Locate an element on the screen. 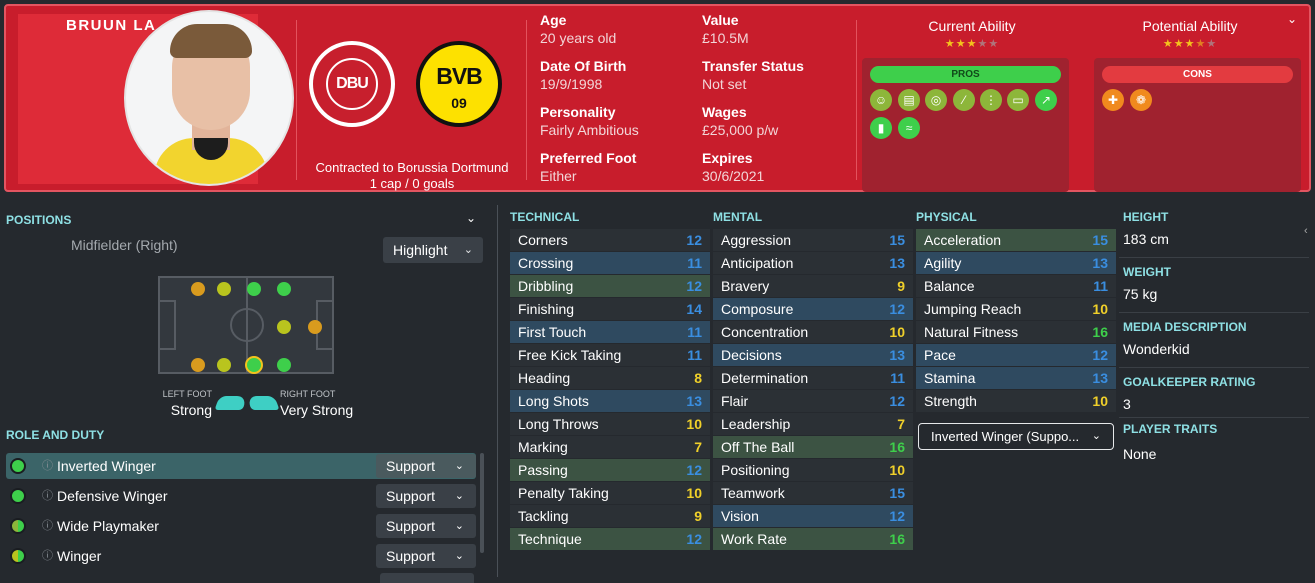  brain-icon: ☺ is located at coordinates (881, 100).